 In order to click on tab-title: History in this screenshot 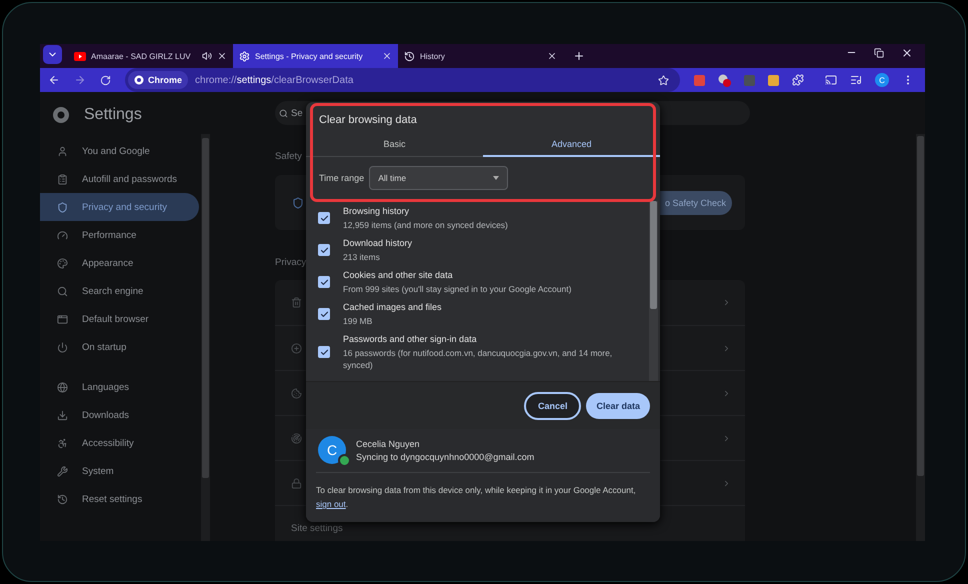, I will do `click(433, 56)`.